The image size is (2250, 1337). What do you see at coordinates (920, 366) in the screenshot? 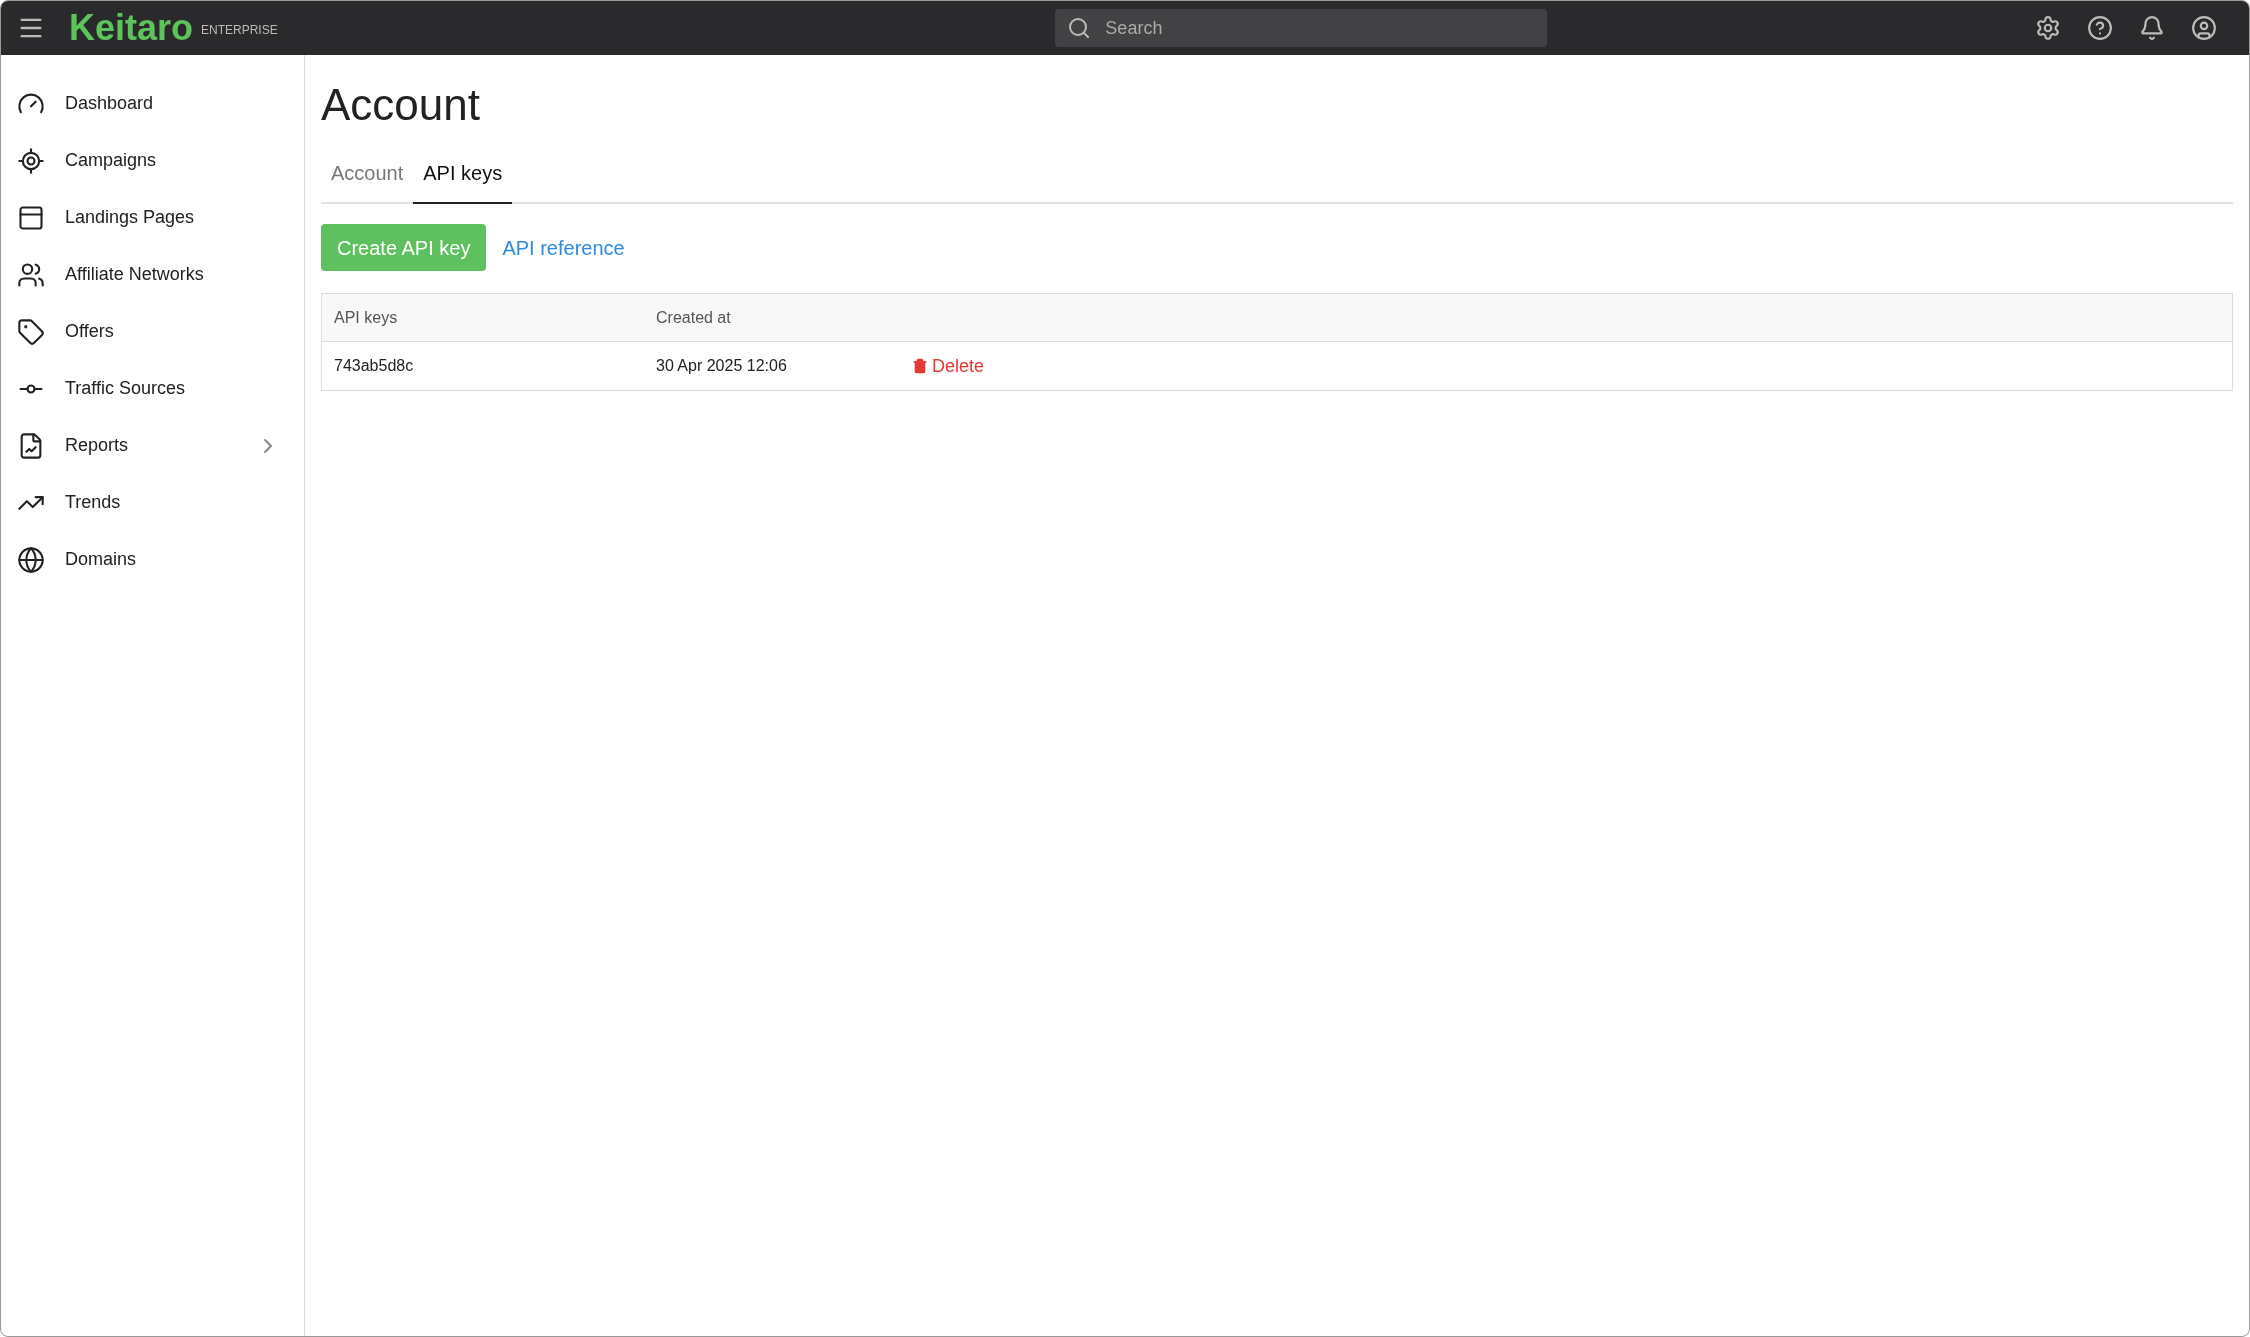
I see `trash-icon` at bounding box center [920, 366].